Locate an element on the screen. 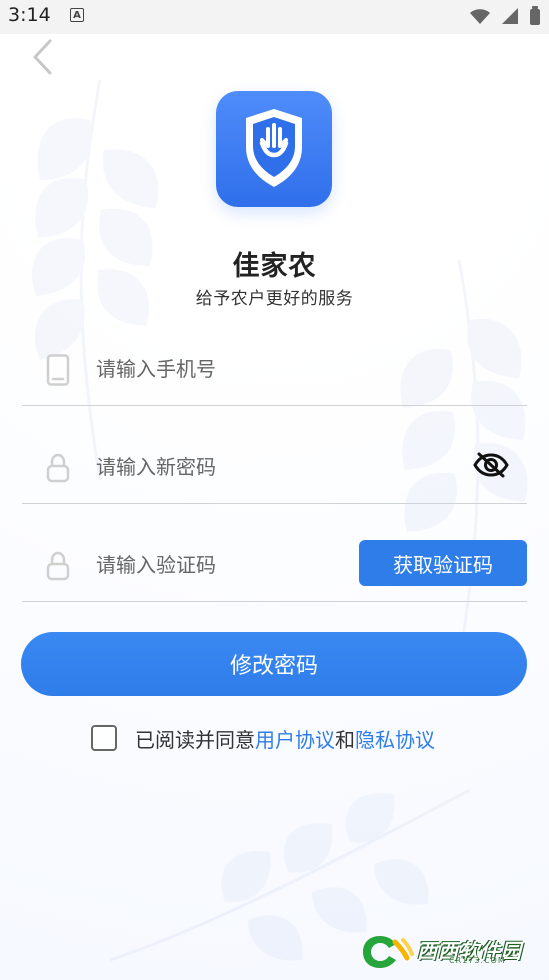 The image size is (549, 980). wifi-icon is located at coordinates (480, 16).